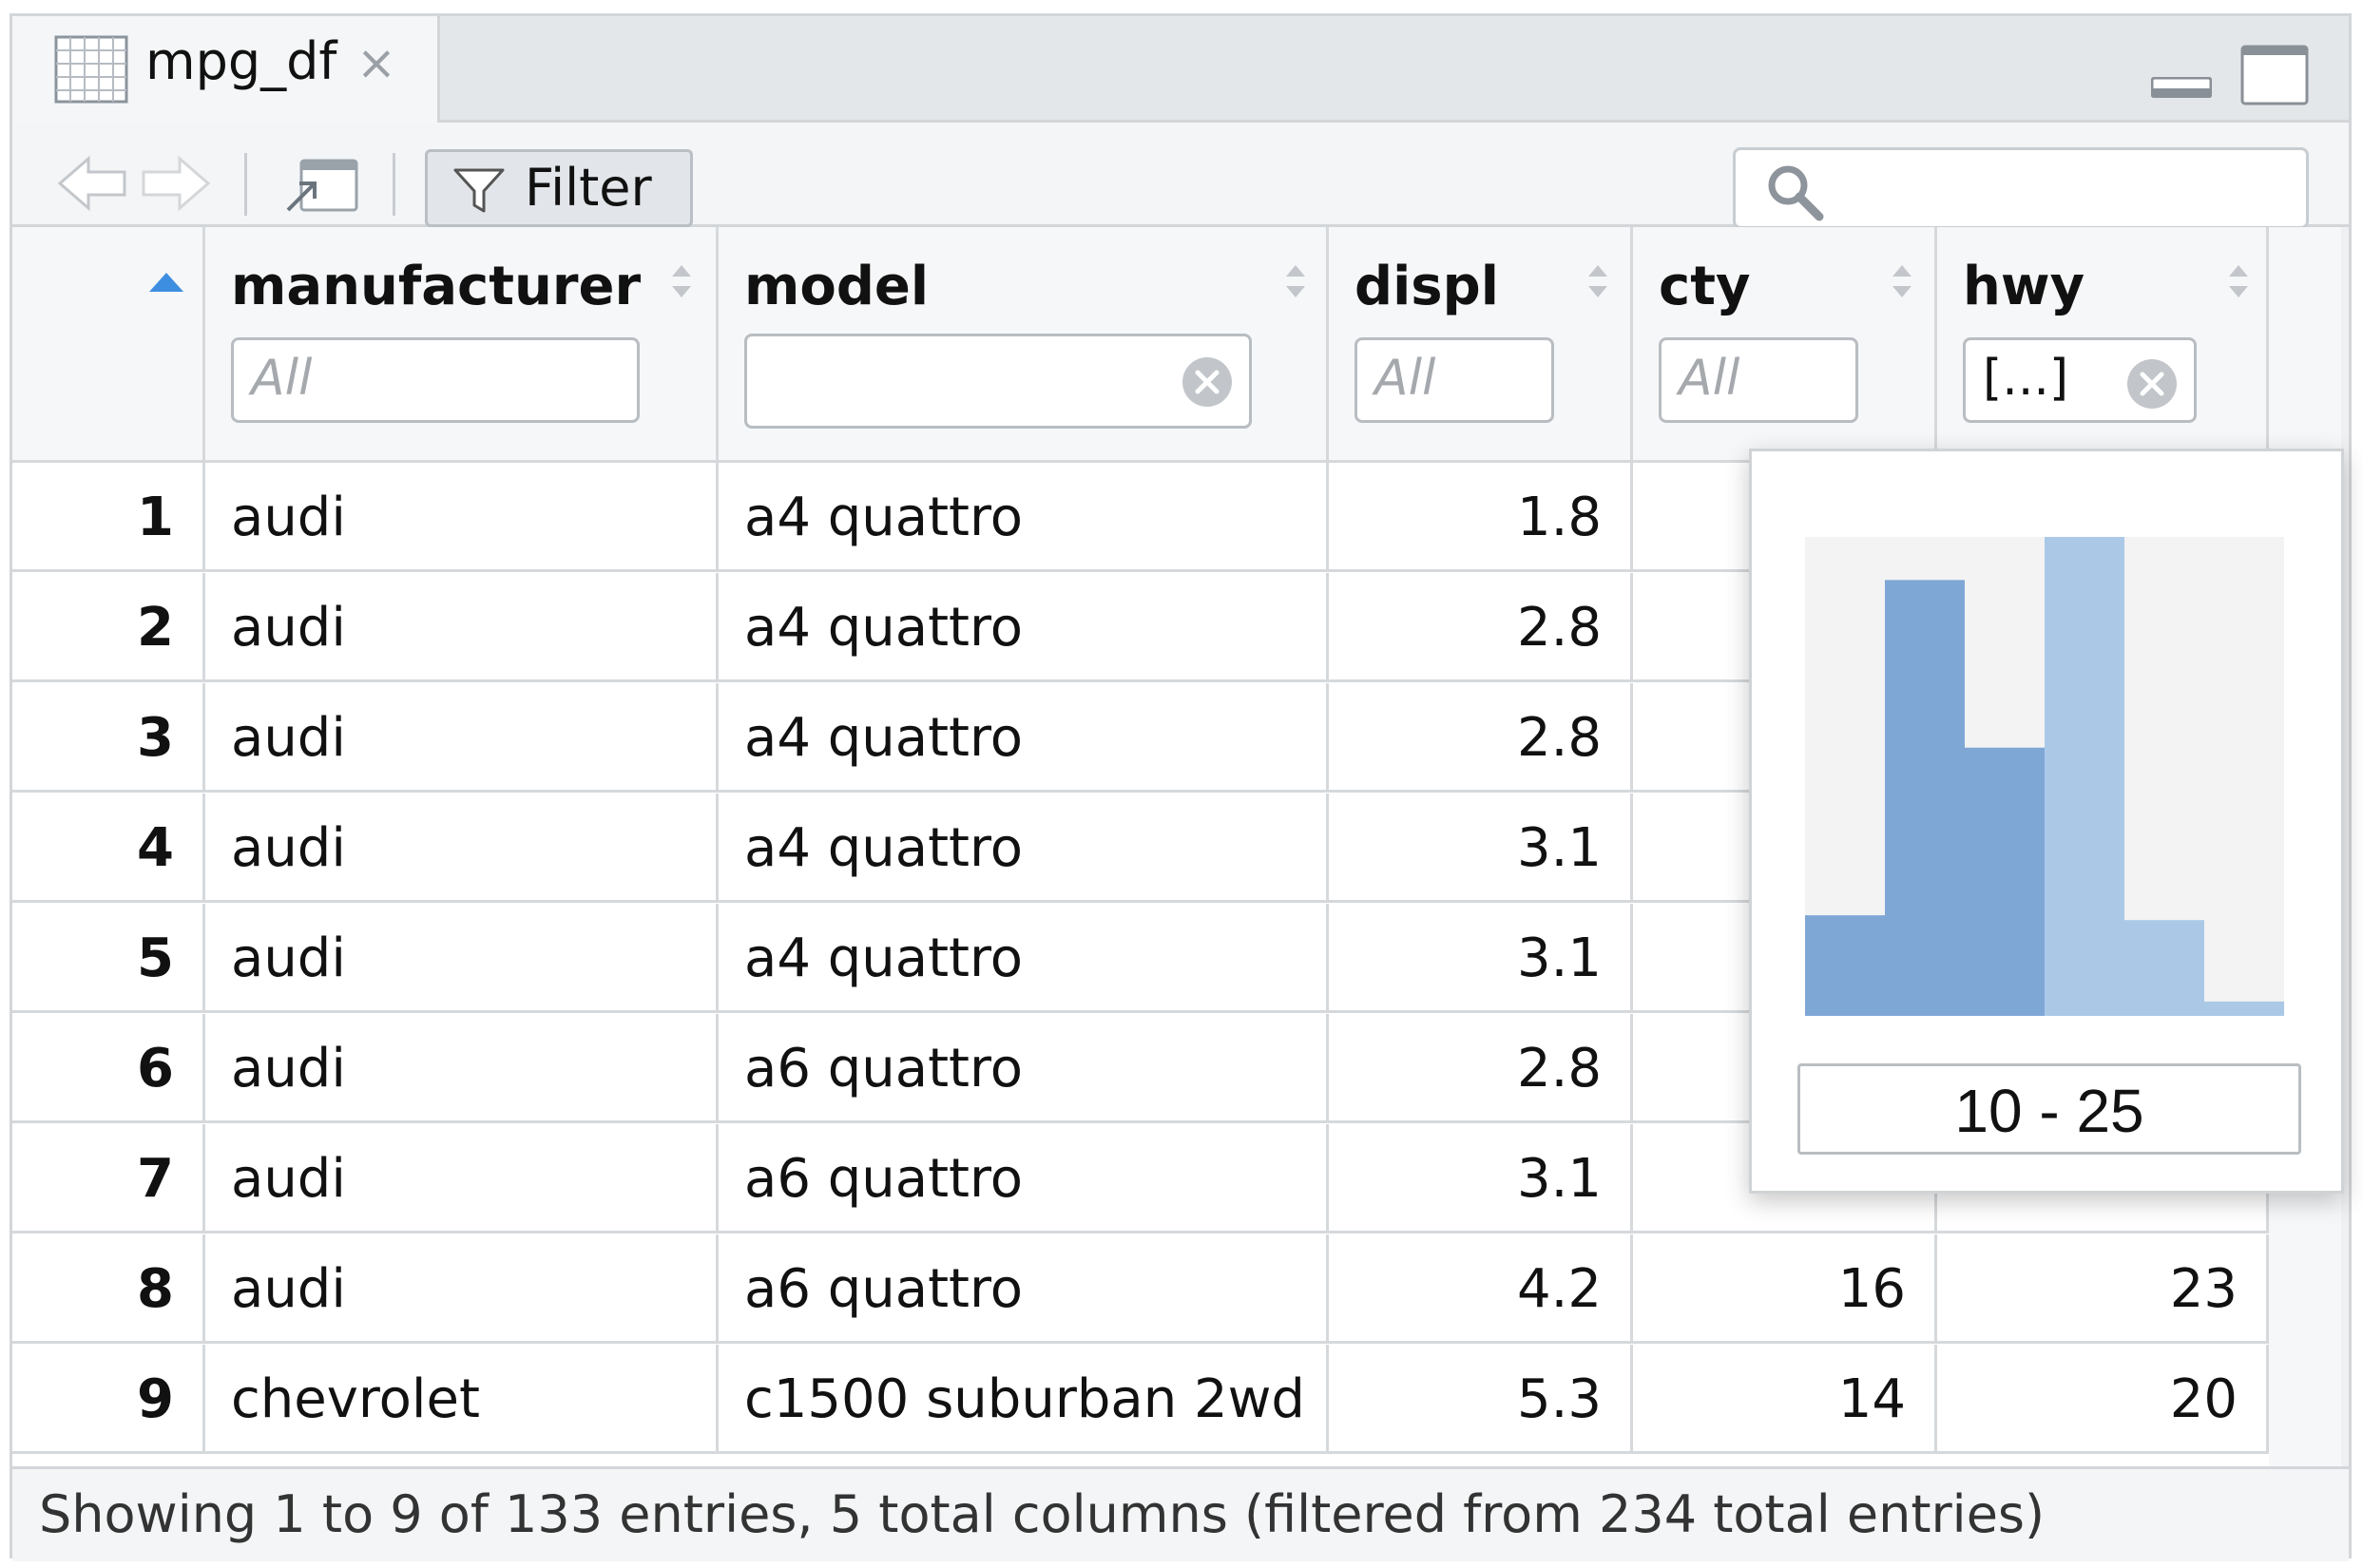 This screenshot has height=1568, width=2363. I want to click on histogram, so click(2045, 776).